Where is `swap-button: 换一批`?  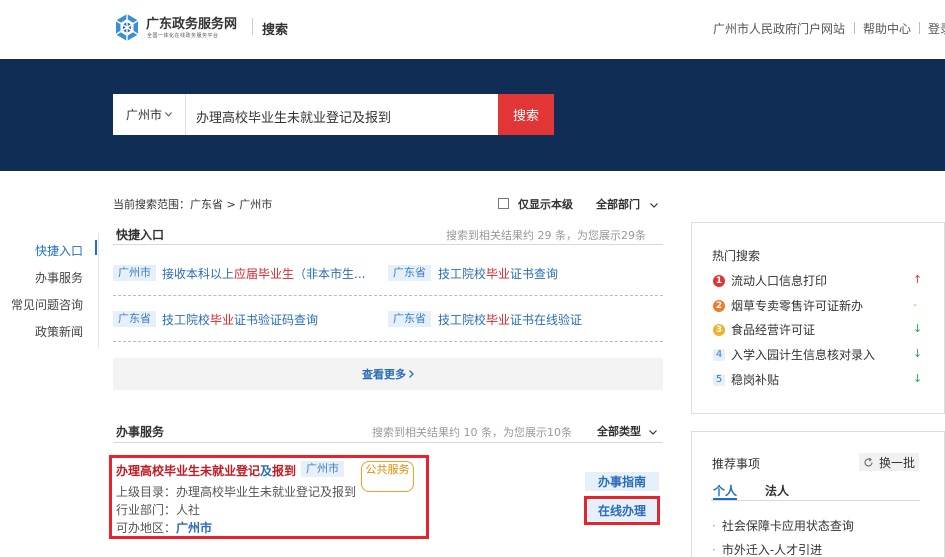
swap-button: 换一批 is located at coordinates (889, 462).